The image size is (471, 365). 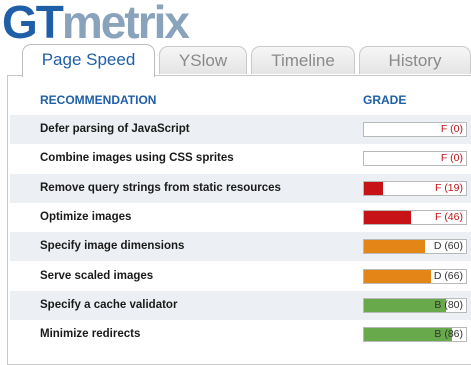 I want to click on grade-value: F (46), so click(x=448, y=216).